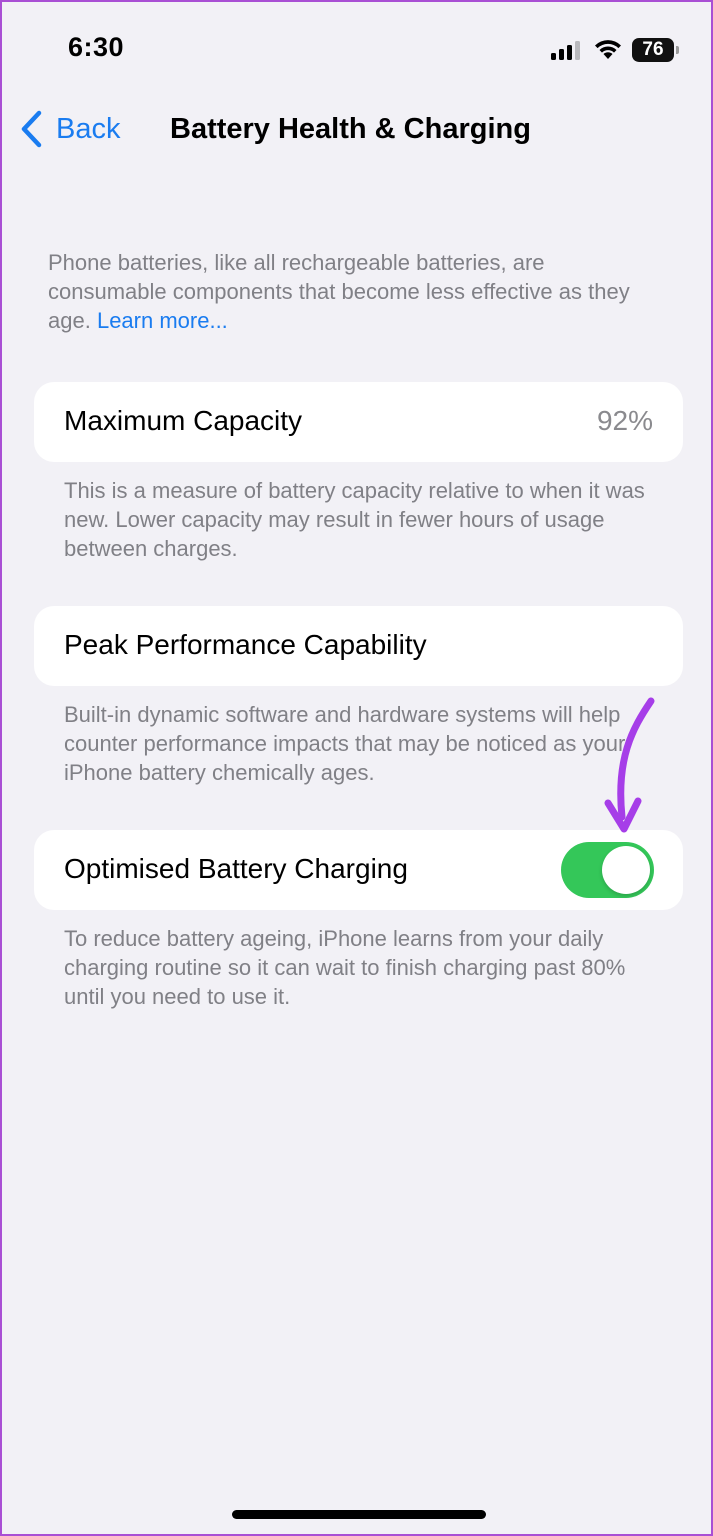 This screenshot has width=713, height=1536. What do you see at coordinates (677, 50) in the screenshot?
I see `battery-tip` at bounding box center [677, 50].